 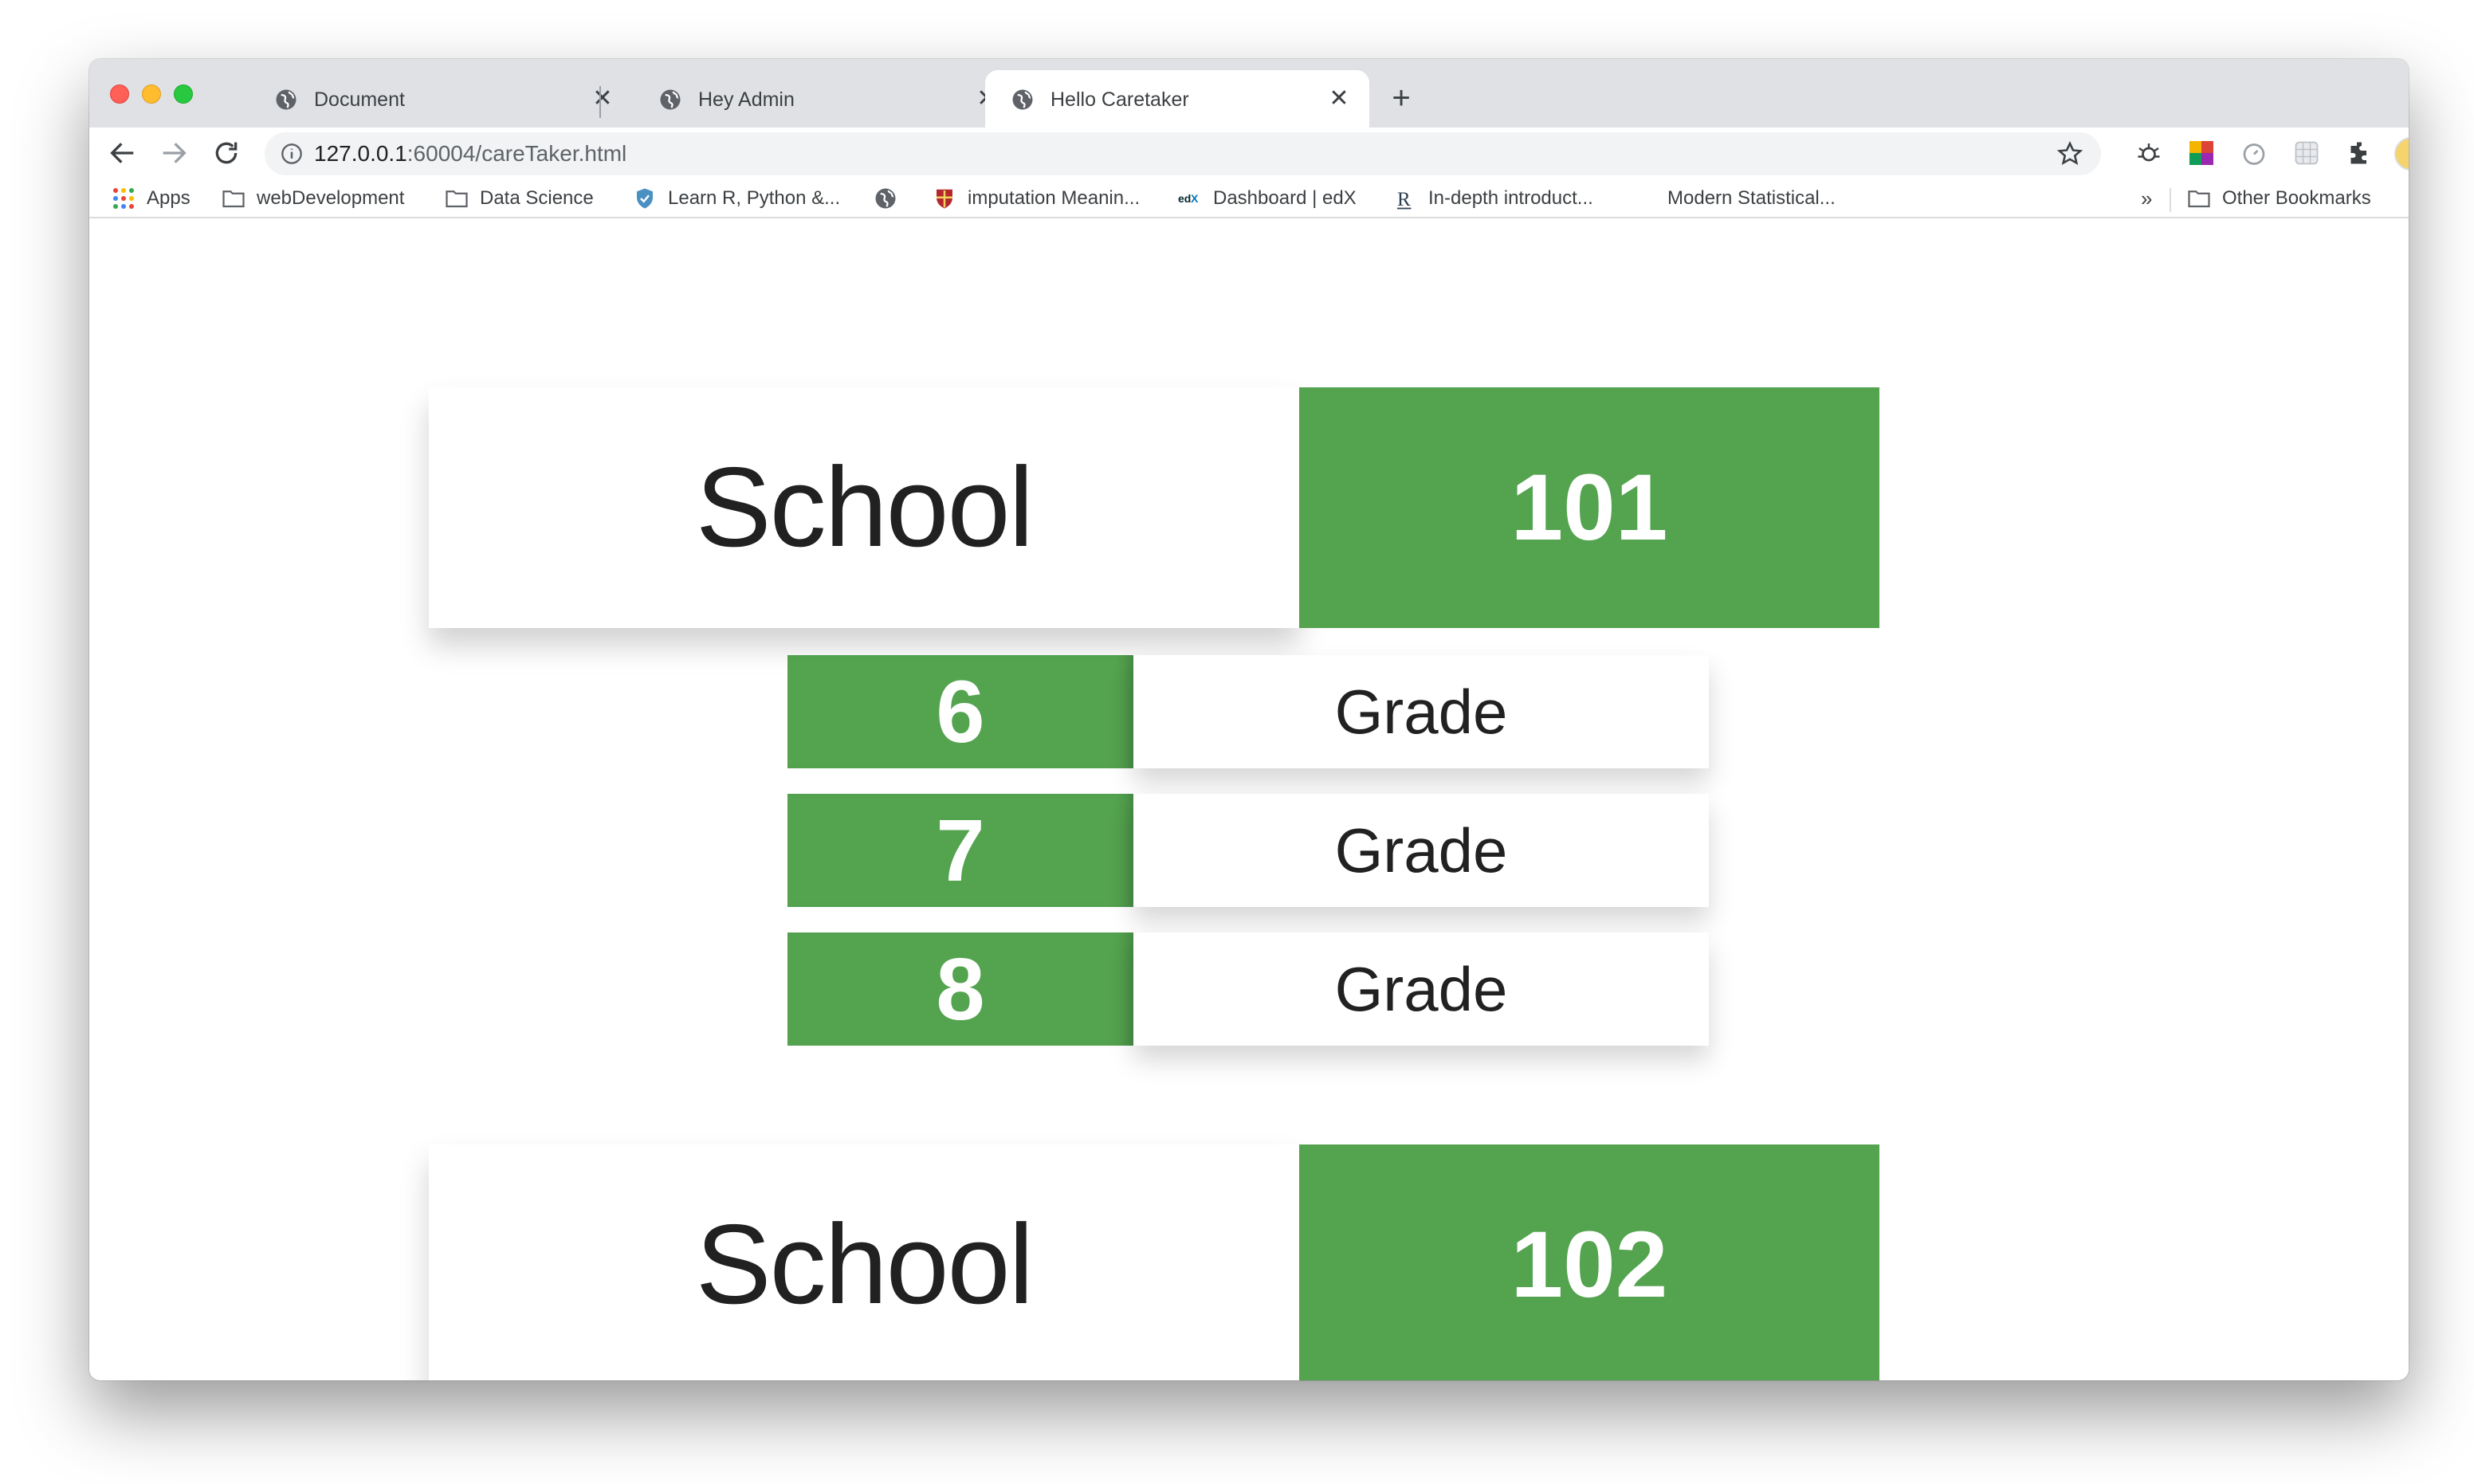 I want to click on svg-text: ed, so click(x=1185, y=198).